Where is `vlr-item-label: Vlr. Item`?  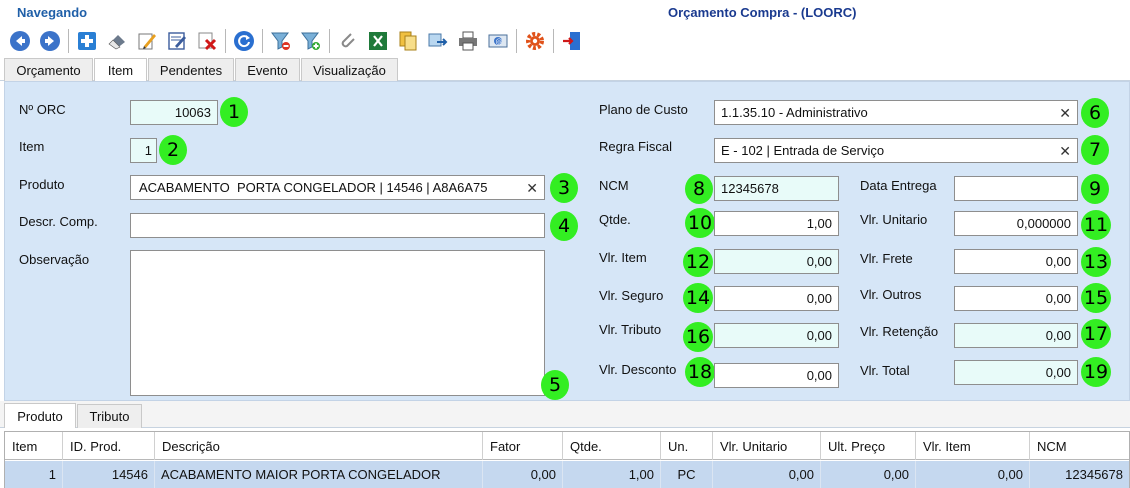
vlr-item-label: Vlr. Item is located at coordinates (623, 257).